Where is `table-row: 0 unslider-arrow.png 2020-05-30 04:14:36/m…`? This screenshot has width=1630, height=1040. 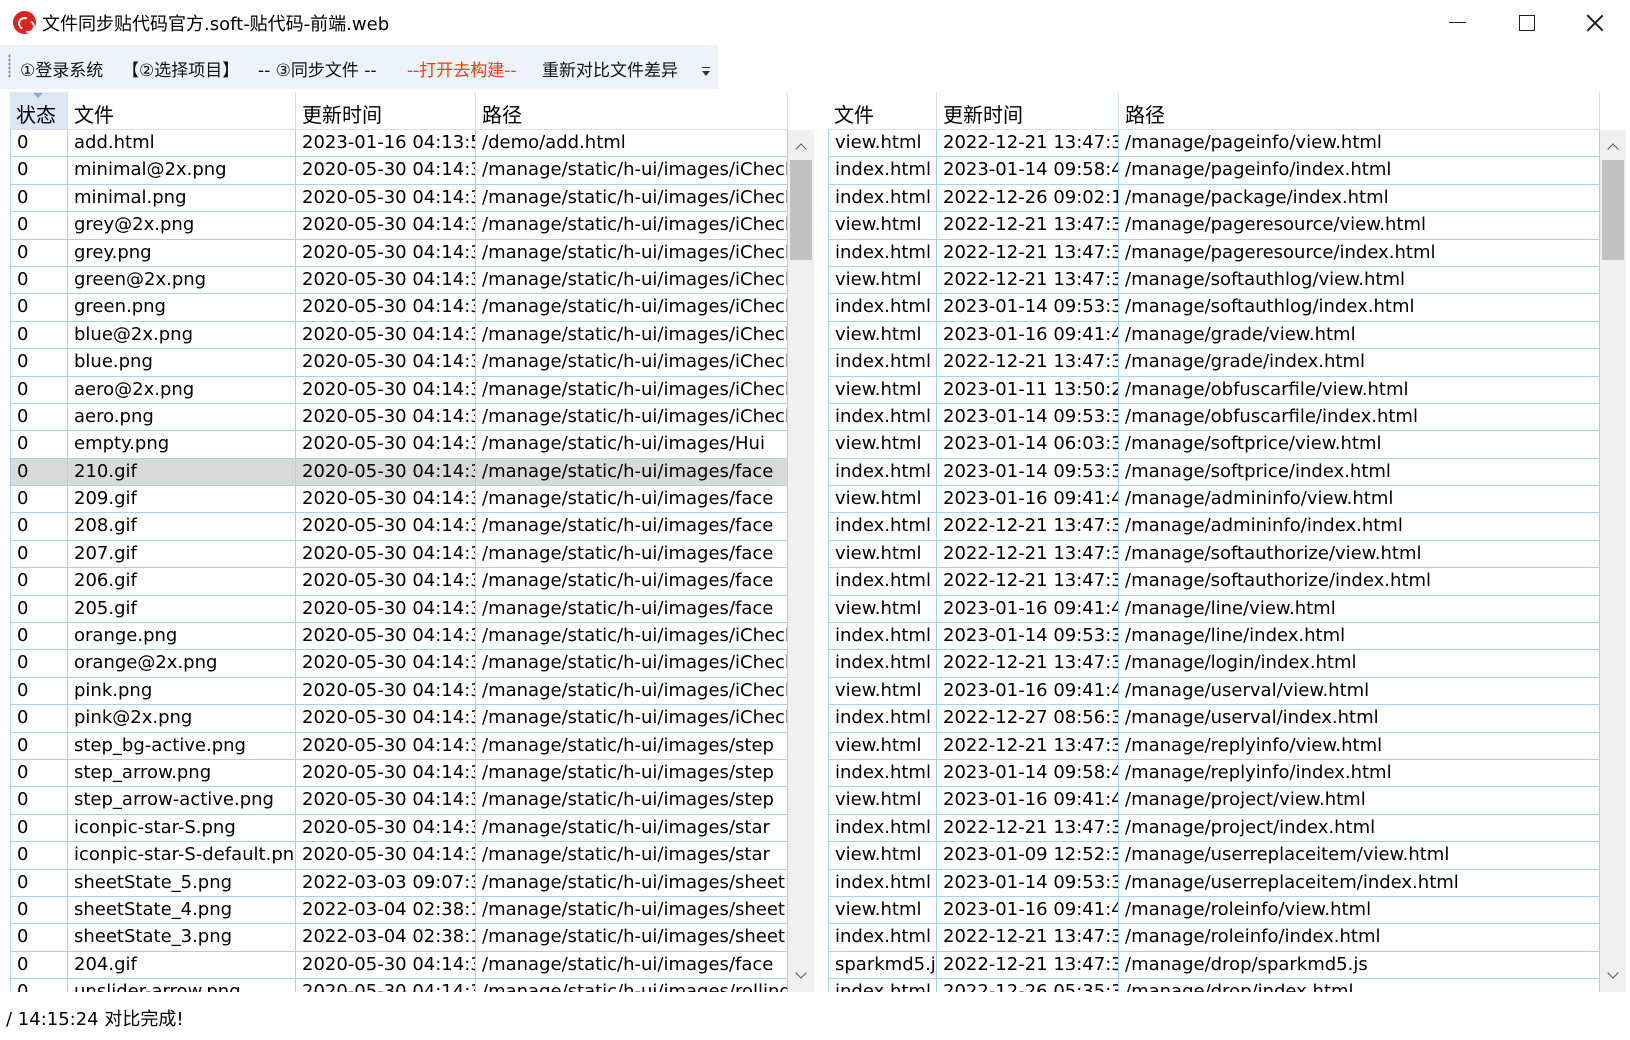 table-row: 0 unslider-arrow.png 2020-05-30 04:14:36/m… is located at coordinates (399, 985).